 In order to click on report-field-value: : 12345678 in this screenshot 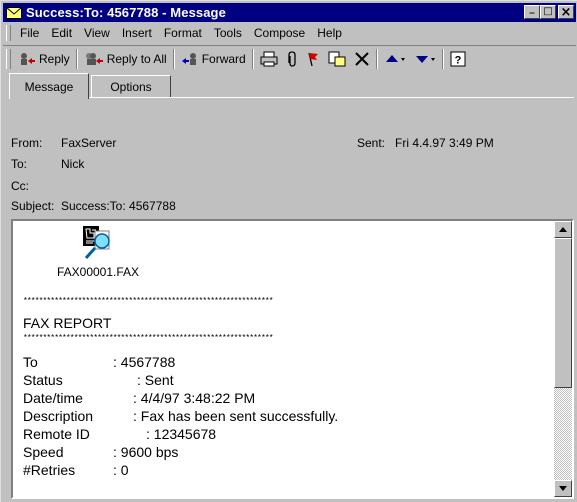, I will do `click(181, 434)`.